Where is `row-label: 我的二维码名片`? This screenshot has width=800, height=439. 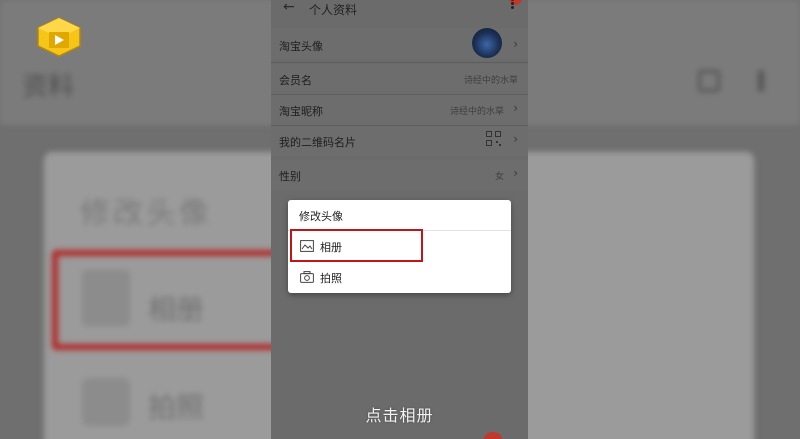
row-label: 我的二维码名片 is located at coordinates (317, 142).